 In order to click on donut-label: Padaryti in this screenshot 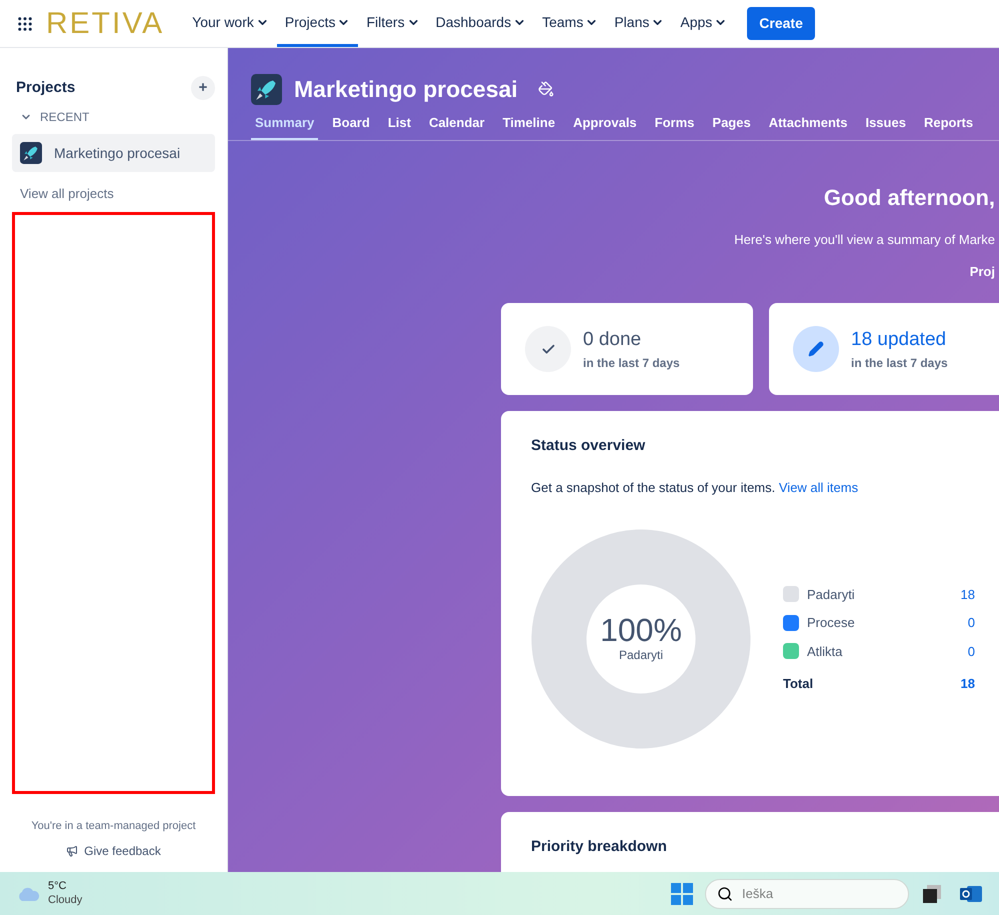, I will do `click(641, 655)`.